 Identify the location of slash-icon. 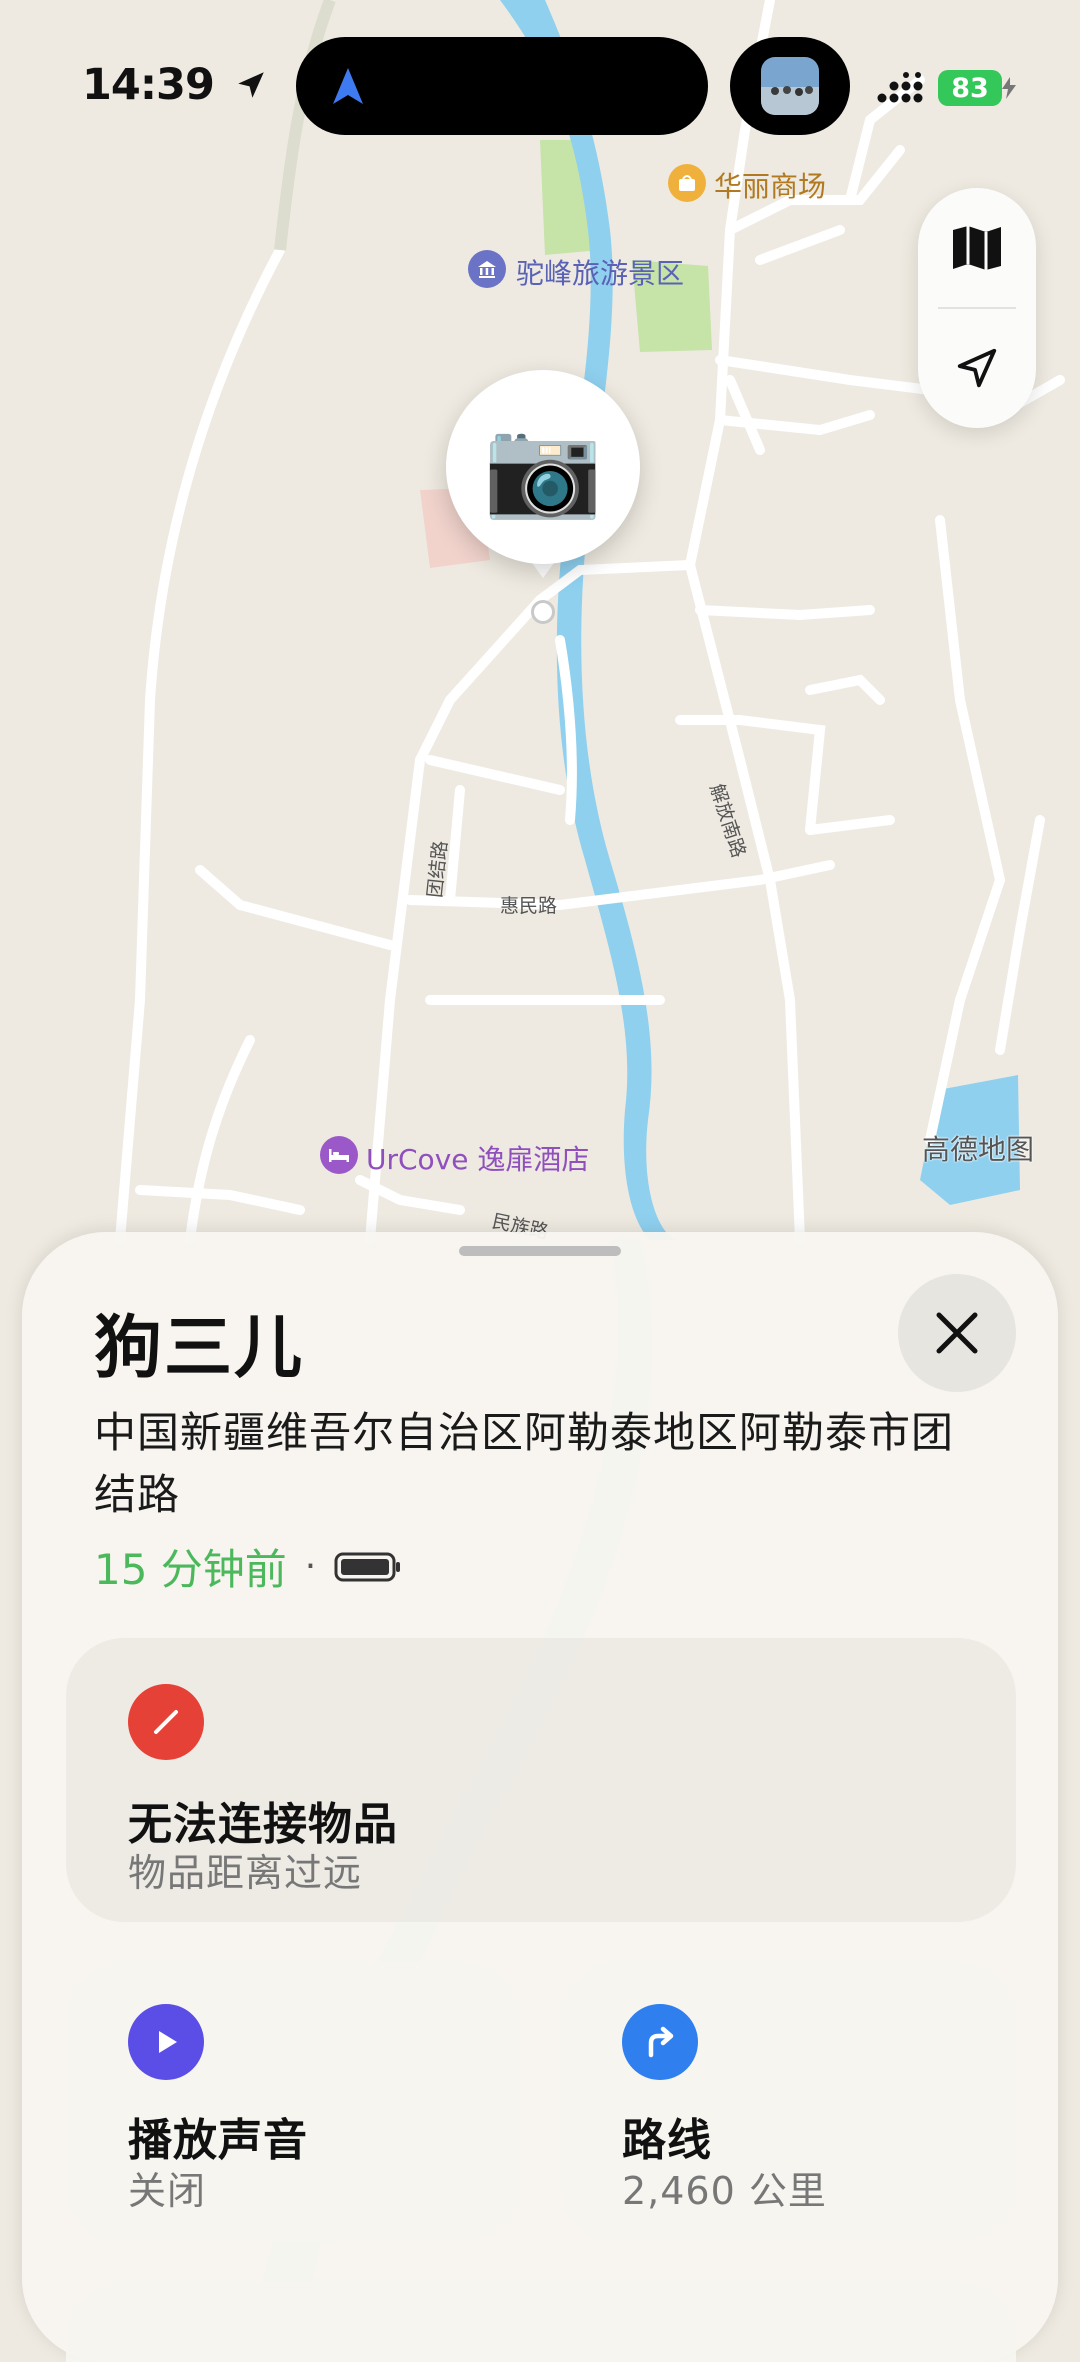
(166, 1722).